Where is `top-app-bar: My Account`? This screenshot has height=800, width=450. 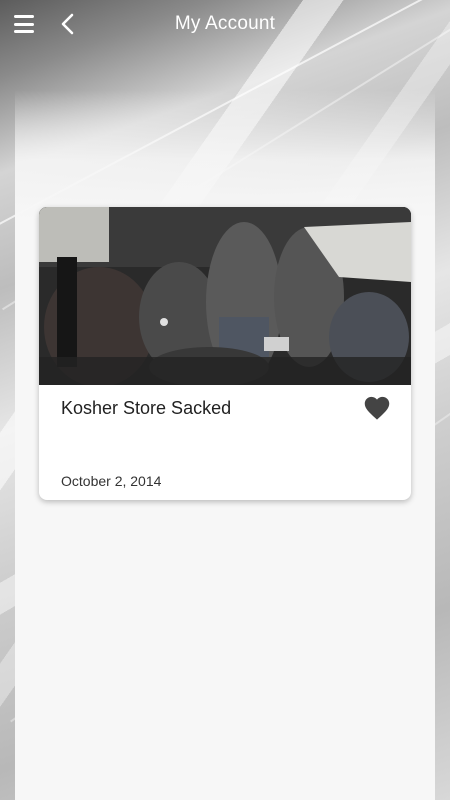 top-app-bar: My Account is located at coordinates (225, 24).